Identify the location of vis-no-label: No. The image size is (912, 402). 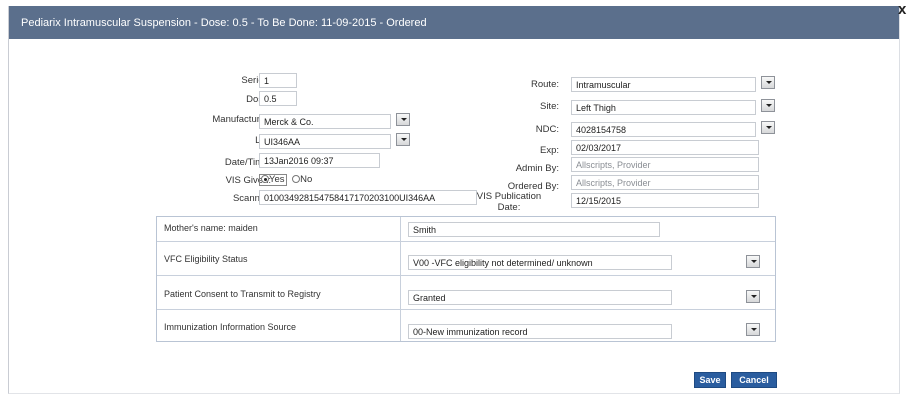
(306, 179).